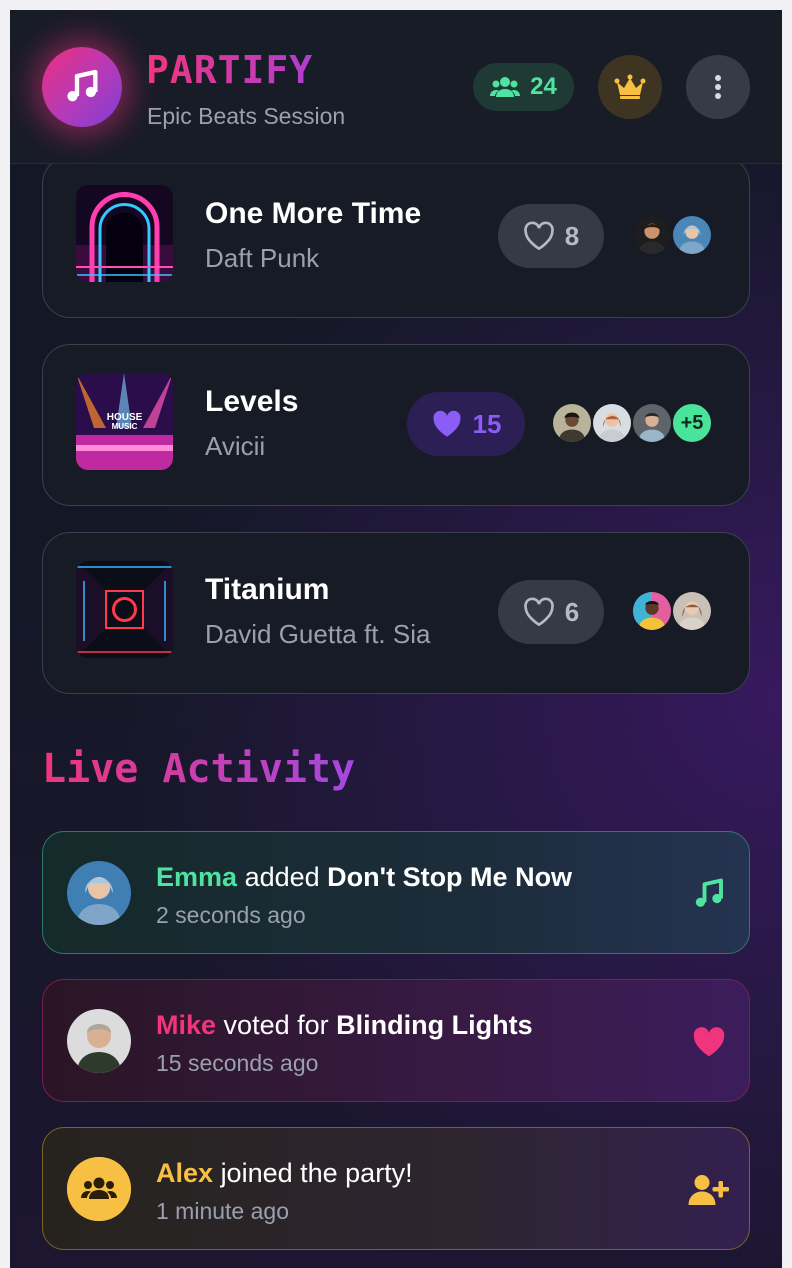  I want to click on svg-text: MUSIC, so click(125, 426).